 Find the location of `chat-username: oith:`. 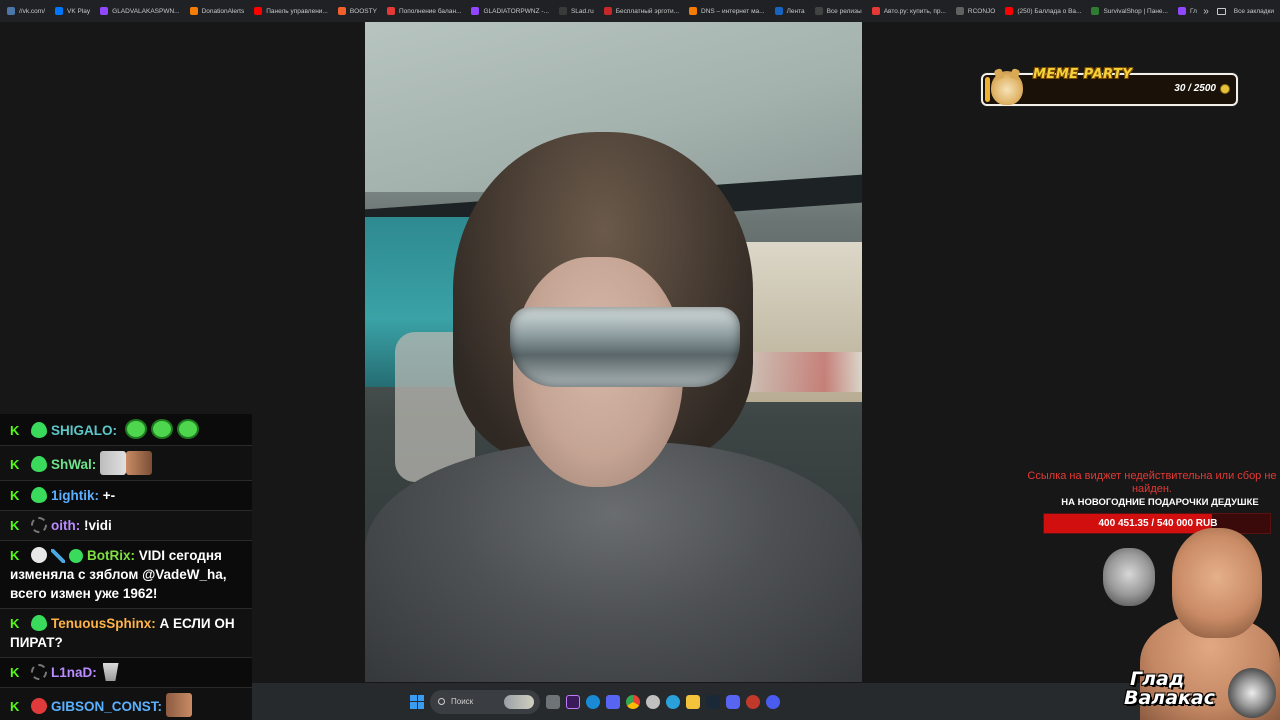

chat-username: oith: is located at coordinates (66, 525).